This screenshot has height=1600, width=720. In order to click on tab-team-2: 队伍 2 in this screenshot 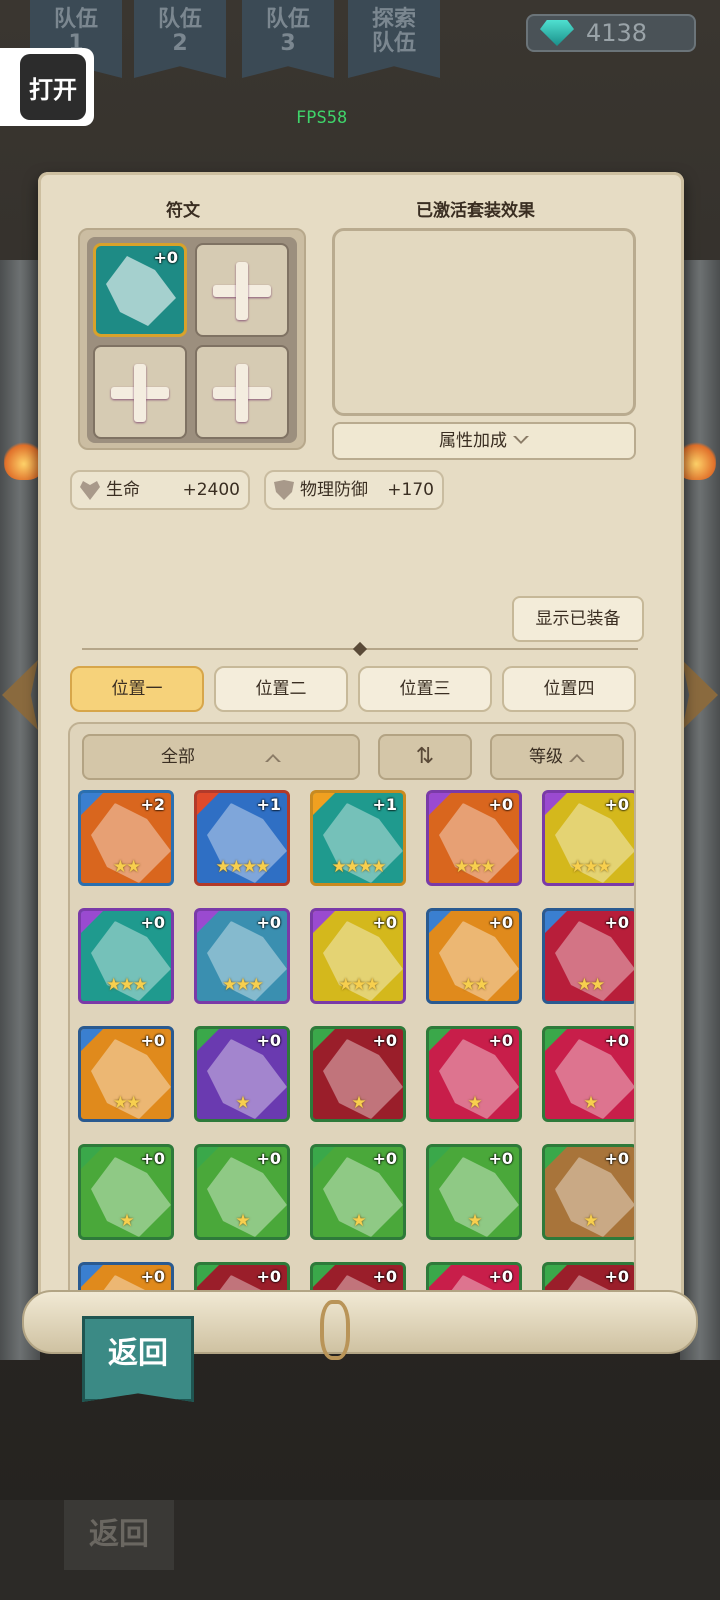, I will do `click(180, 39)`.